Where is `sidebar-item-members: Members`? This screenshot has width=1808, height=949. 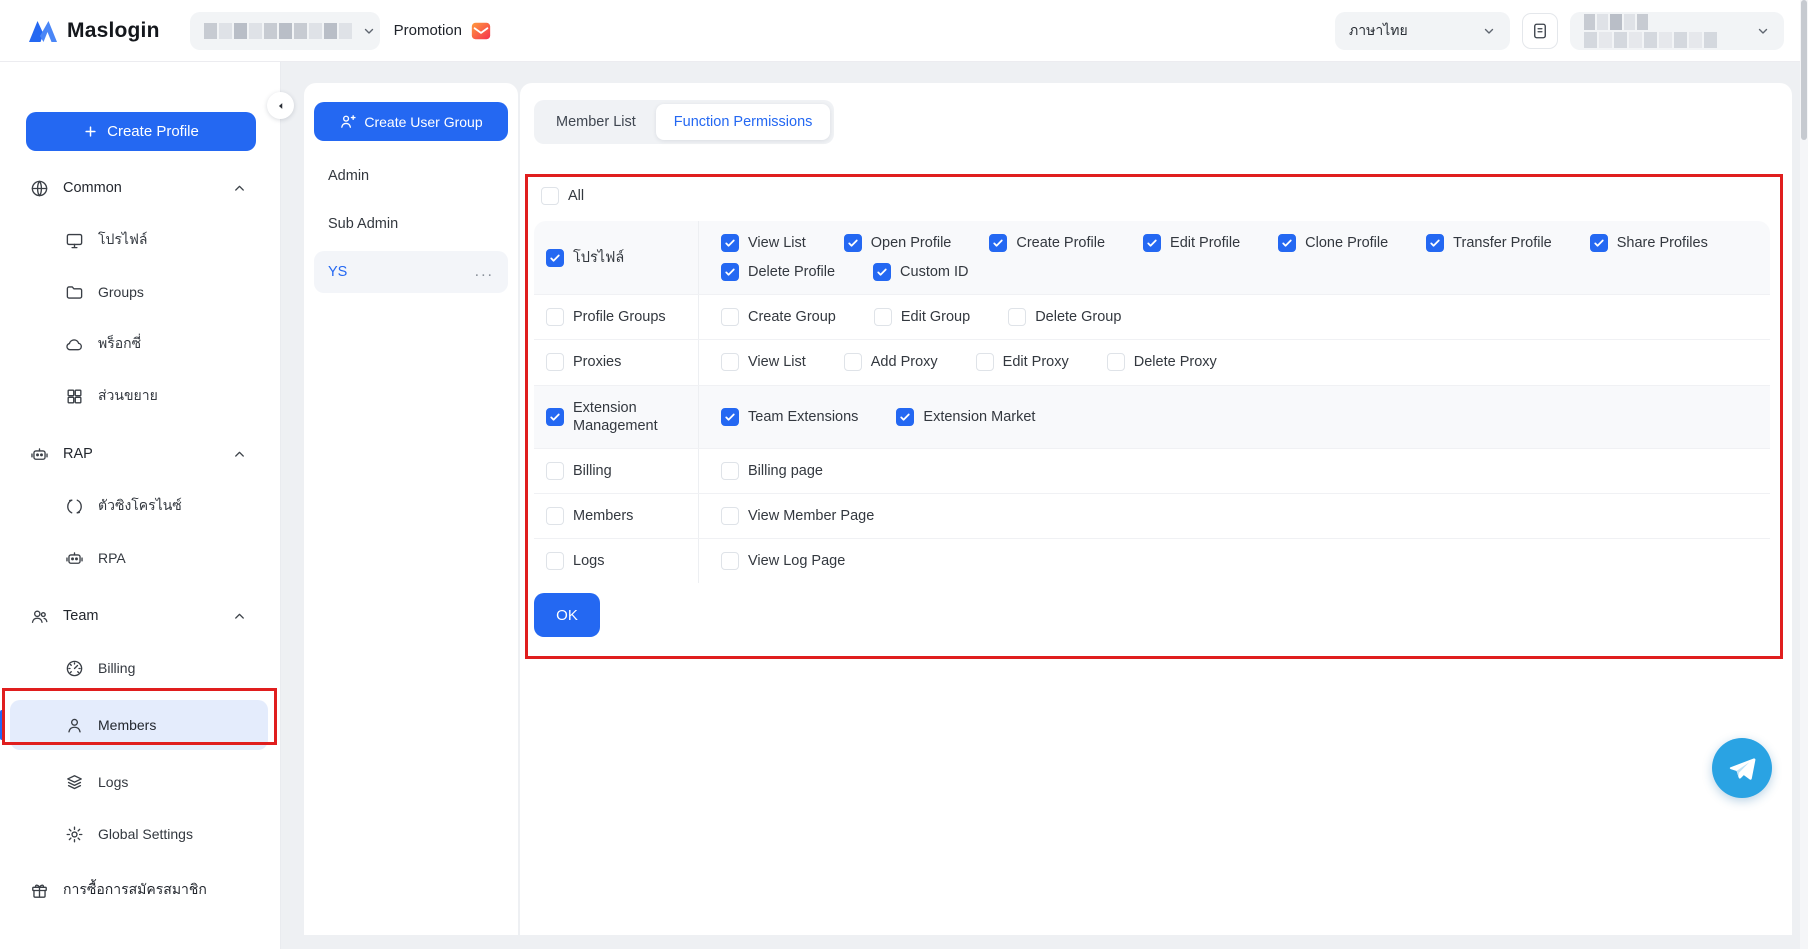 sidebar-item-members: Members is located at coordinates (134, 725).